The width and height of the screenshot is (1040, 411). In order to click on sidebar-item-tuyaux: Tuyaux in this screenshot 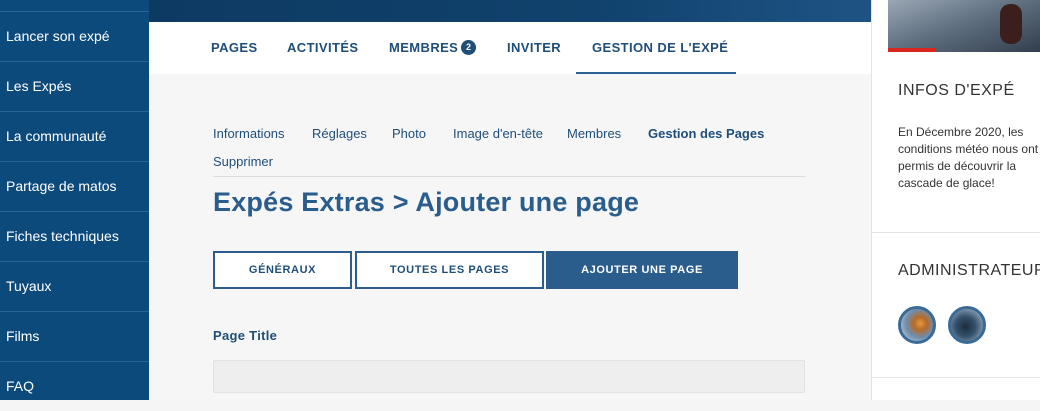, I will do `click(74, 285)`.